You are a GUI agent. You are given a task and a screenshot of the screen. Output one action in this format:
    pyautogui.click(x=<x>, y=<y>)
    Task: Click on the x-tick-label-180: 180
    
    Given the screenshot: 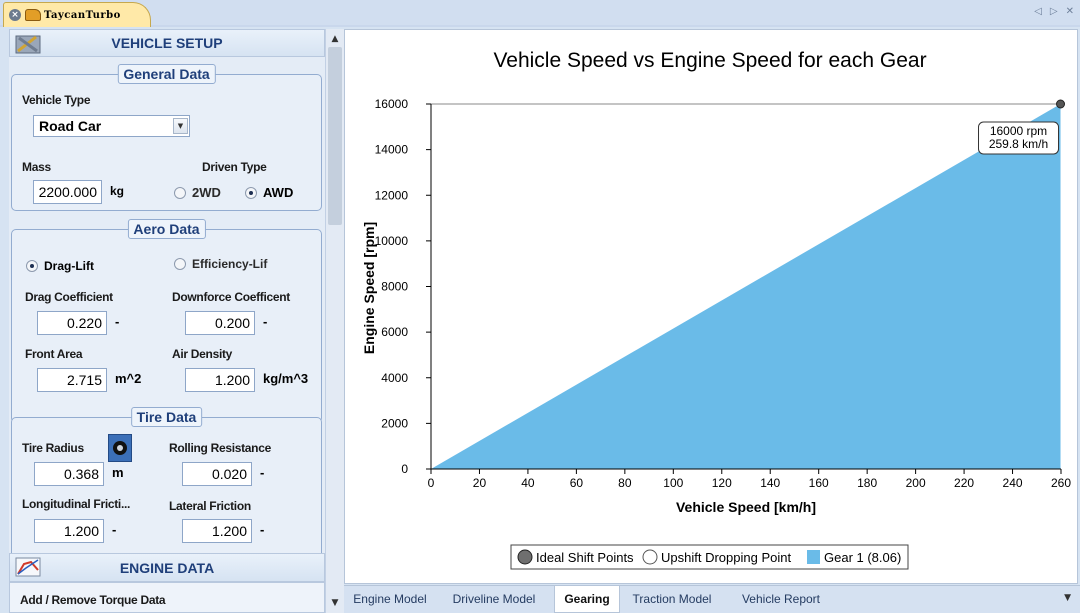 What is the action you would take?
    pyautogui.click(x=867, y=483)
    